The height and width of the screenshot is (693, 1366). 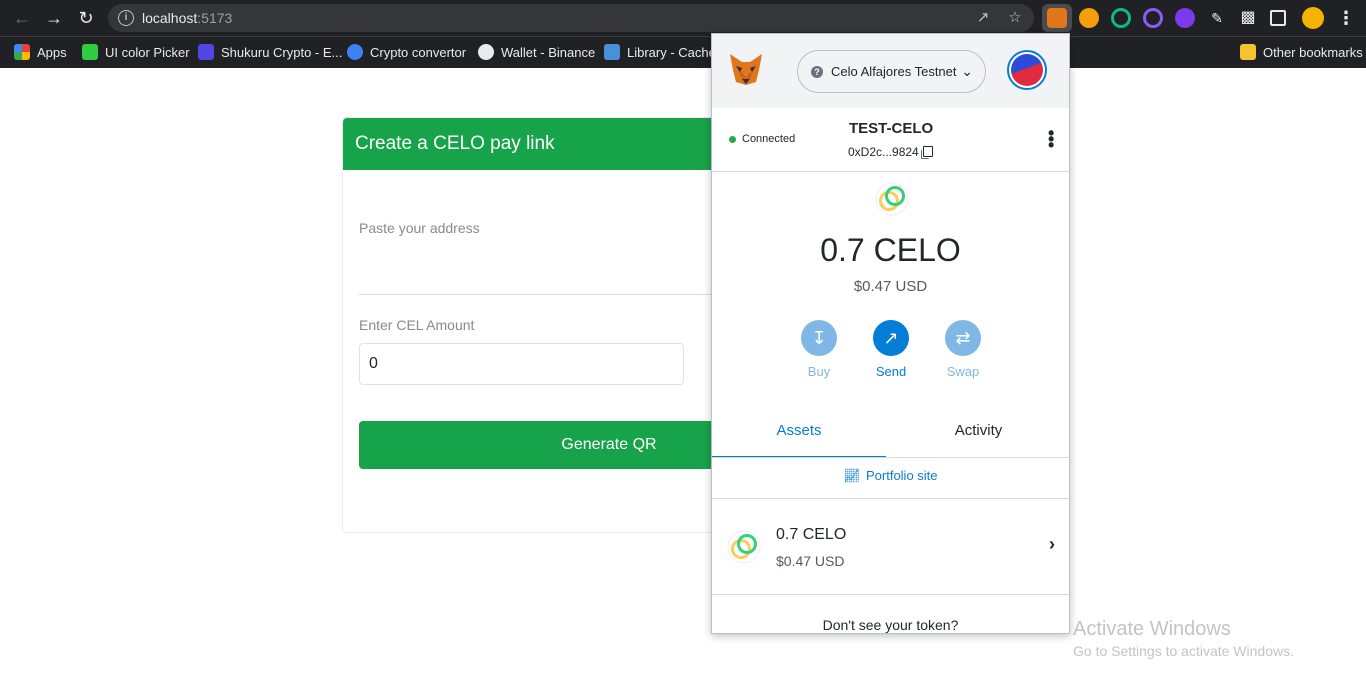 I want to click on account-identicon, so click(x=1027, y=70).